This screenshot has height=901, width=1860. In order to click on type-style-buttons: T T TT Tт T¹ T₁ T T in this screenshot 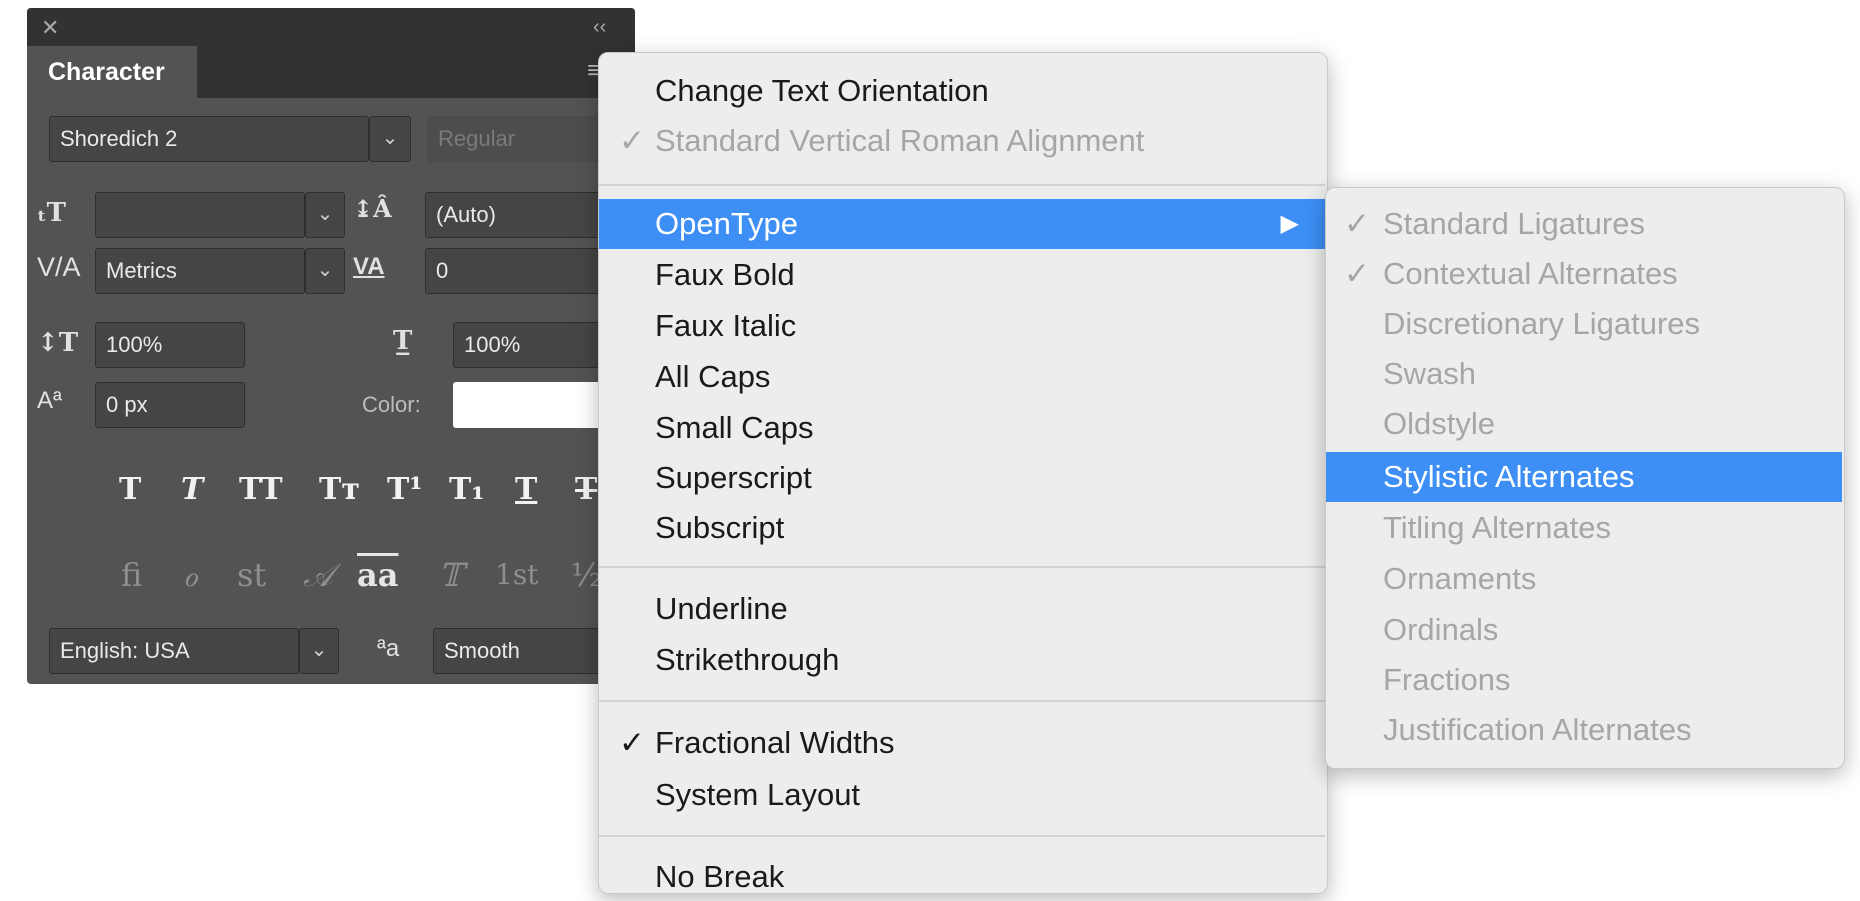, I will do `click(347, 490)`.